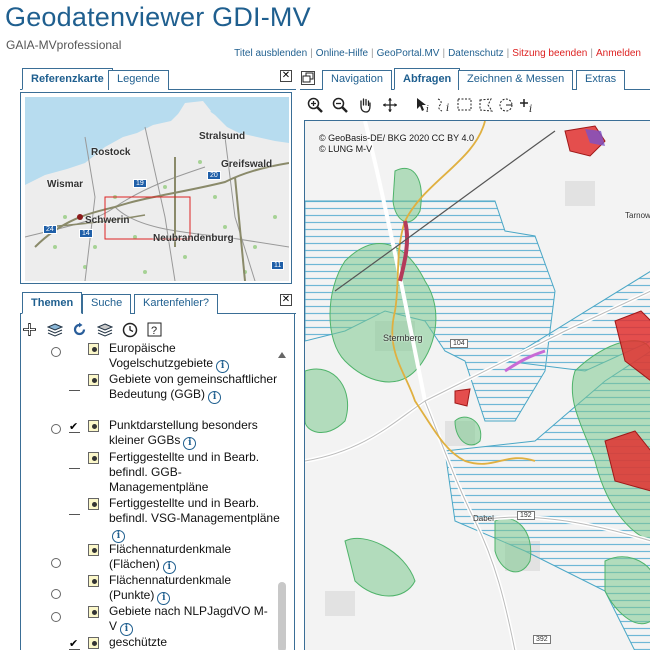  I want to click on place-sternberg: Sternberg, so click(403, 338).